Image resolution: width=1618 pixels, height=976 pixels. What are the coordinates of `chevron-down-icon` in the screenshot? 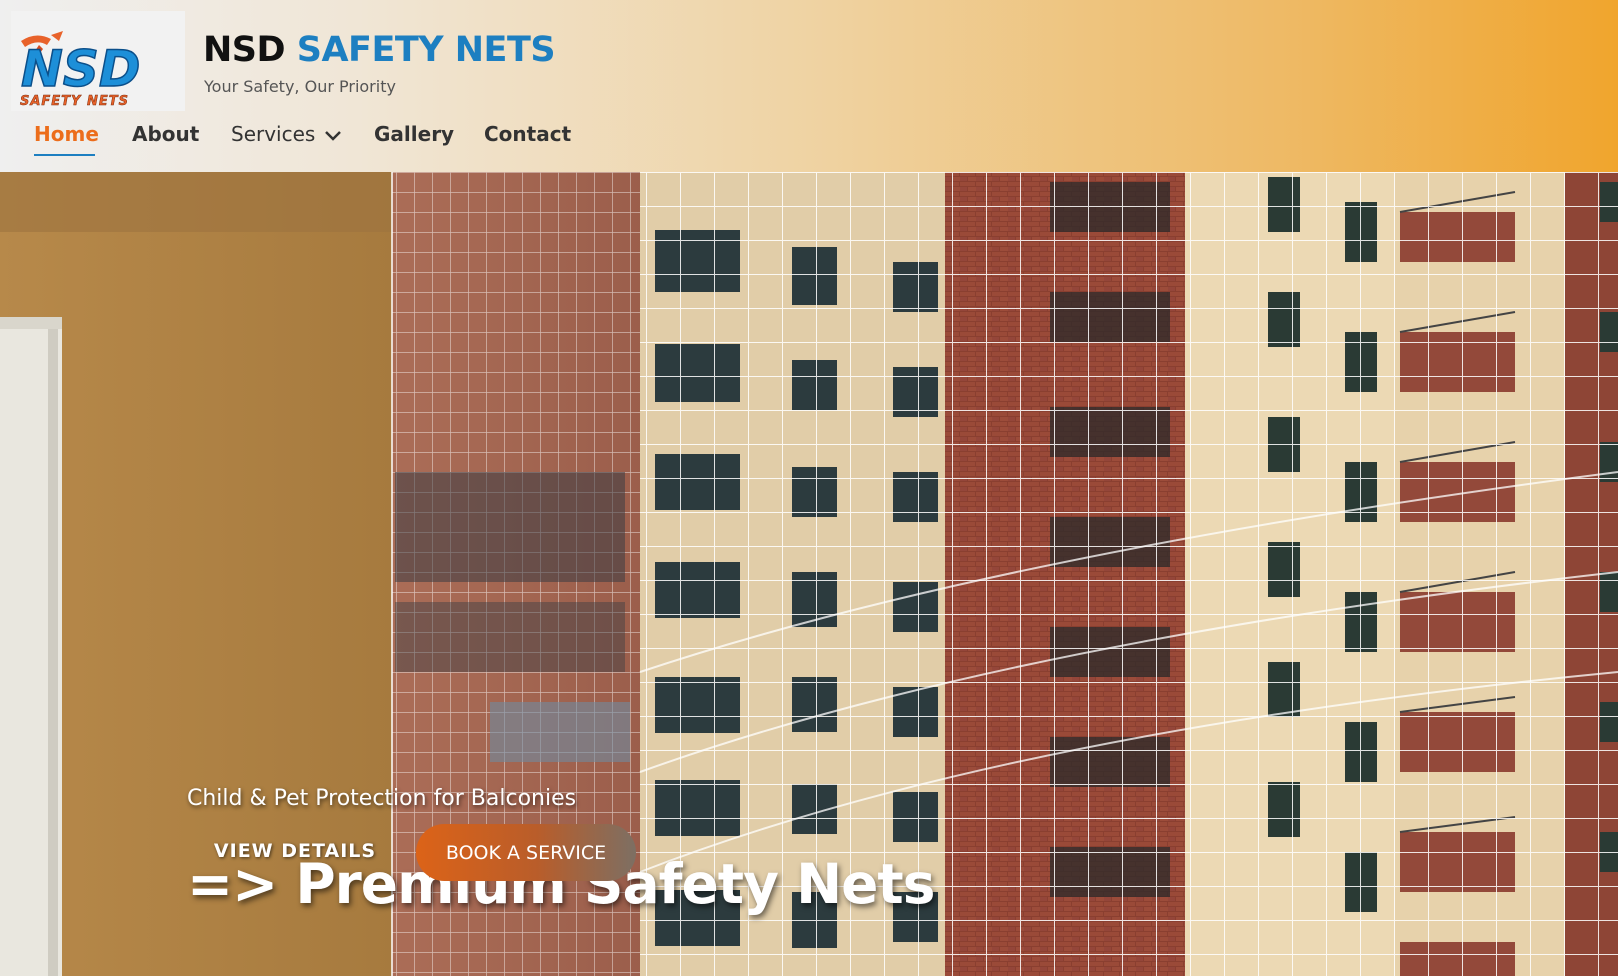 It's located at (332, 135).